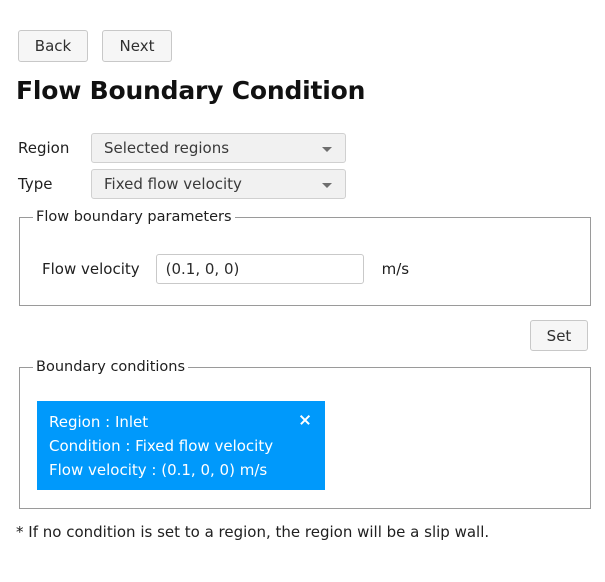 This screenshot has height=582, width=605. What do you see at coordinates (44, 148) in the screenshot?
I see `region-label: Region` at bounding box center [44, 148].